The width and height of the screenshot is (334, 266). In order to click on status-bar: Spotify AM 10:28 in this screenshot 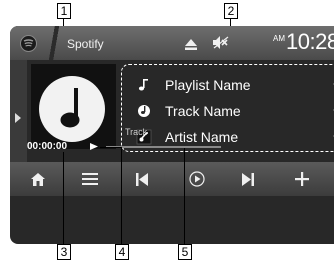, I will do `click(172, 43)`.